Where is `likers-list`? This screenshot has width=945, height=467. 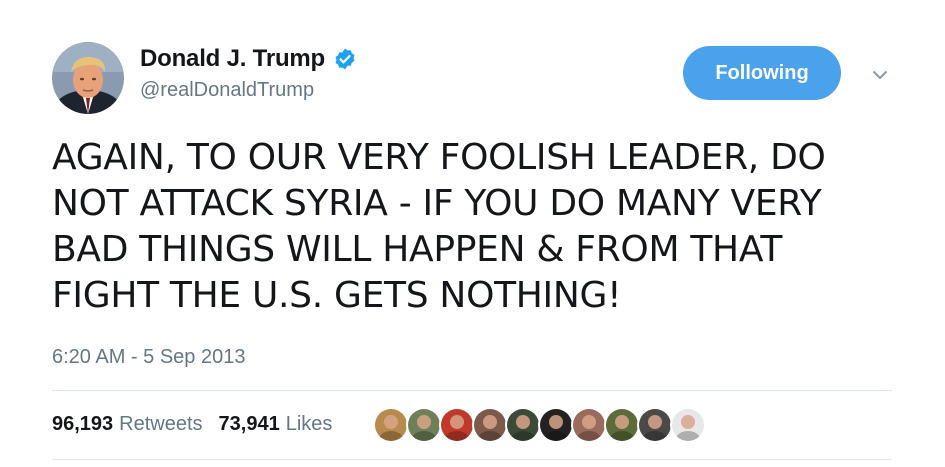
likers-list is located at coordinates (539, 425).